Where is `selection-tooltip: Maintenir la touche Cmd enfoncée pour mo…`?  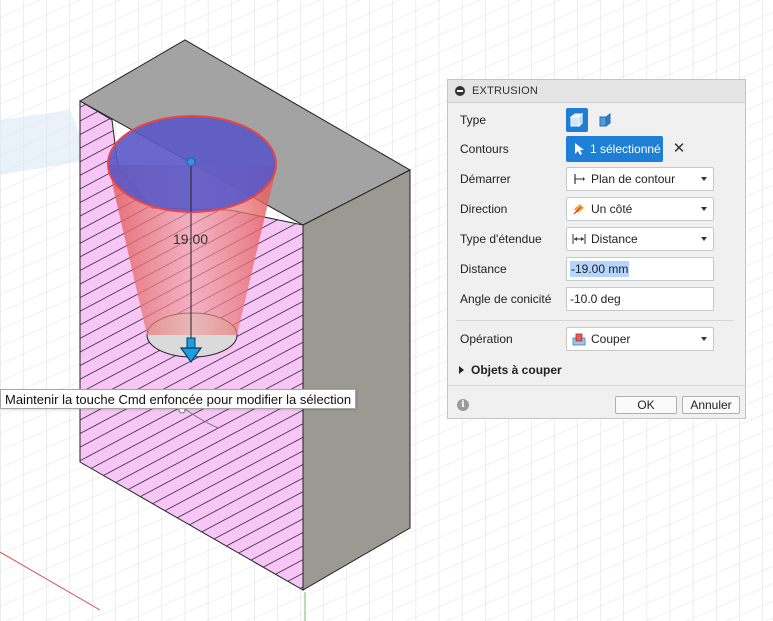
selection-tooltip: Maintenir la touche Cmd enfoncée pour mo… is located at coordinates (178, 399).